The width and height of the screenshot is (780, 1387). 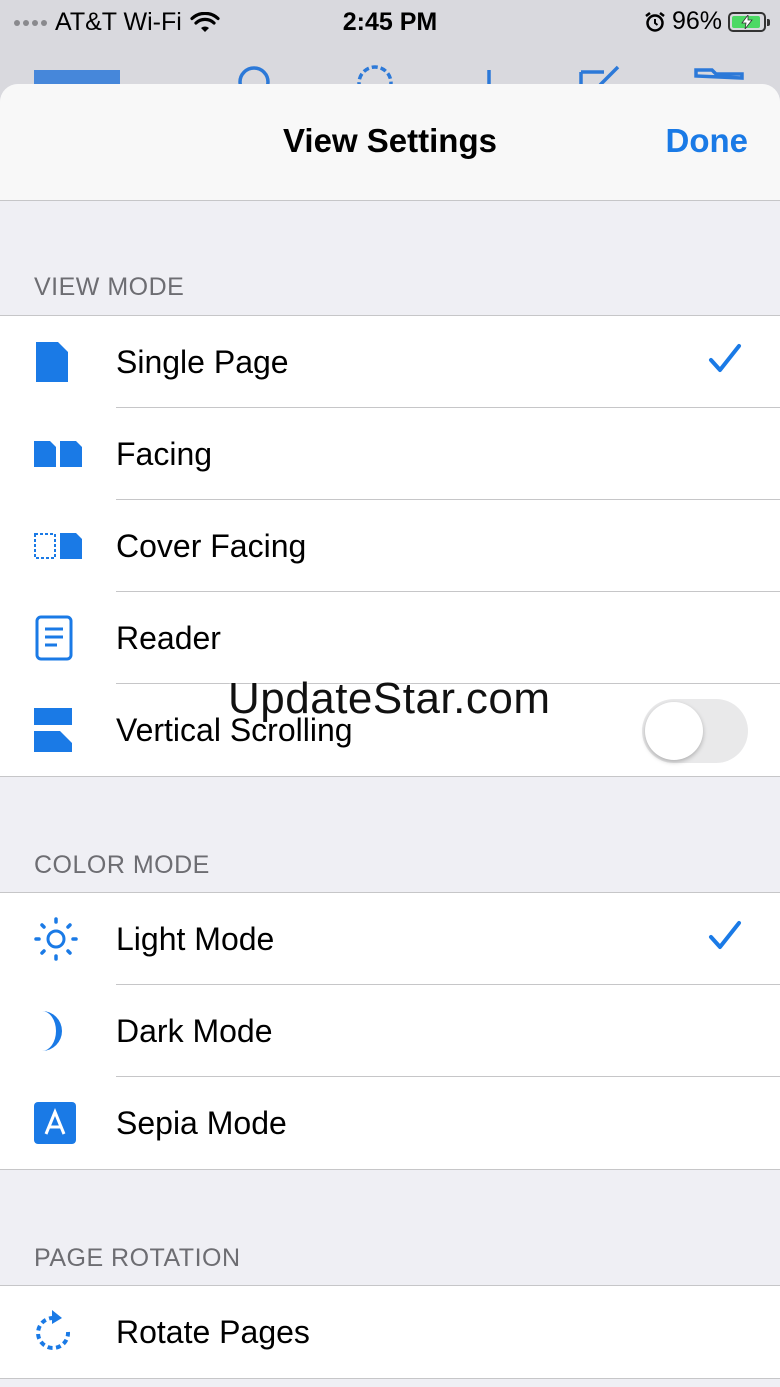 I want to click on moon-icon, so click(x=52, y=1031).